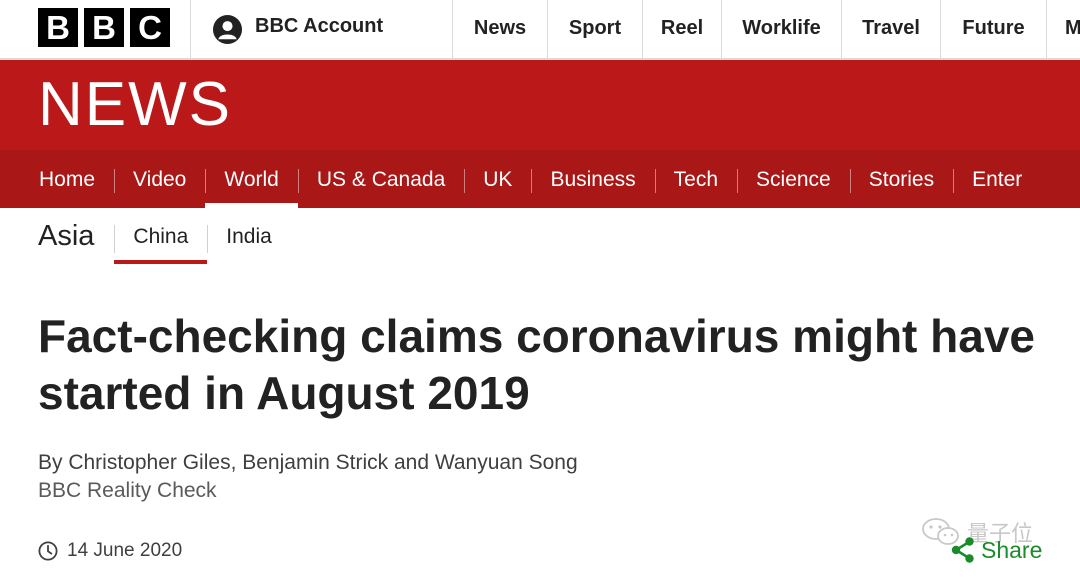  Describe the element at coordinates (901, 179) in the screenshot. I see `section-nav-stories: Stories` at that location.